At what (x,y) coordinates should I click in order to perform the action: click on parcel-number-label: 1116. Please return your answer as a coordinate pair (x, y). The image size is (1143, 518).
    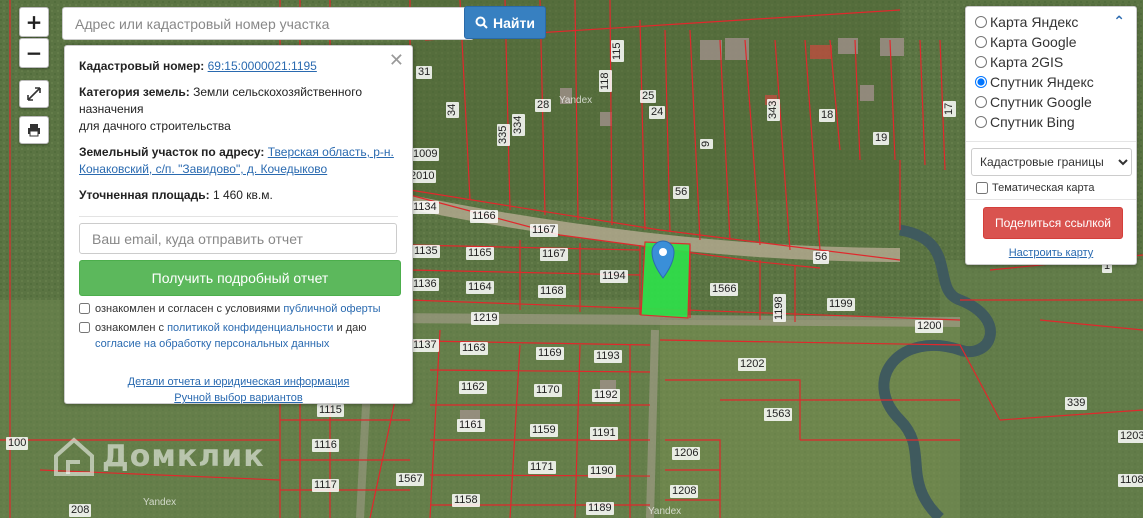
    Looking at the image, I should click on (325, 445).